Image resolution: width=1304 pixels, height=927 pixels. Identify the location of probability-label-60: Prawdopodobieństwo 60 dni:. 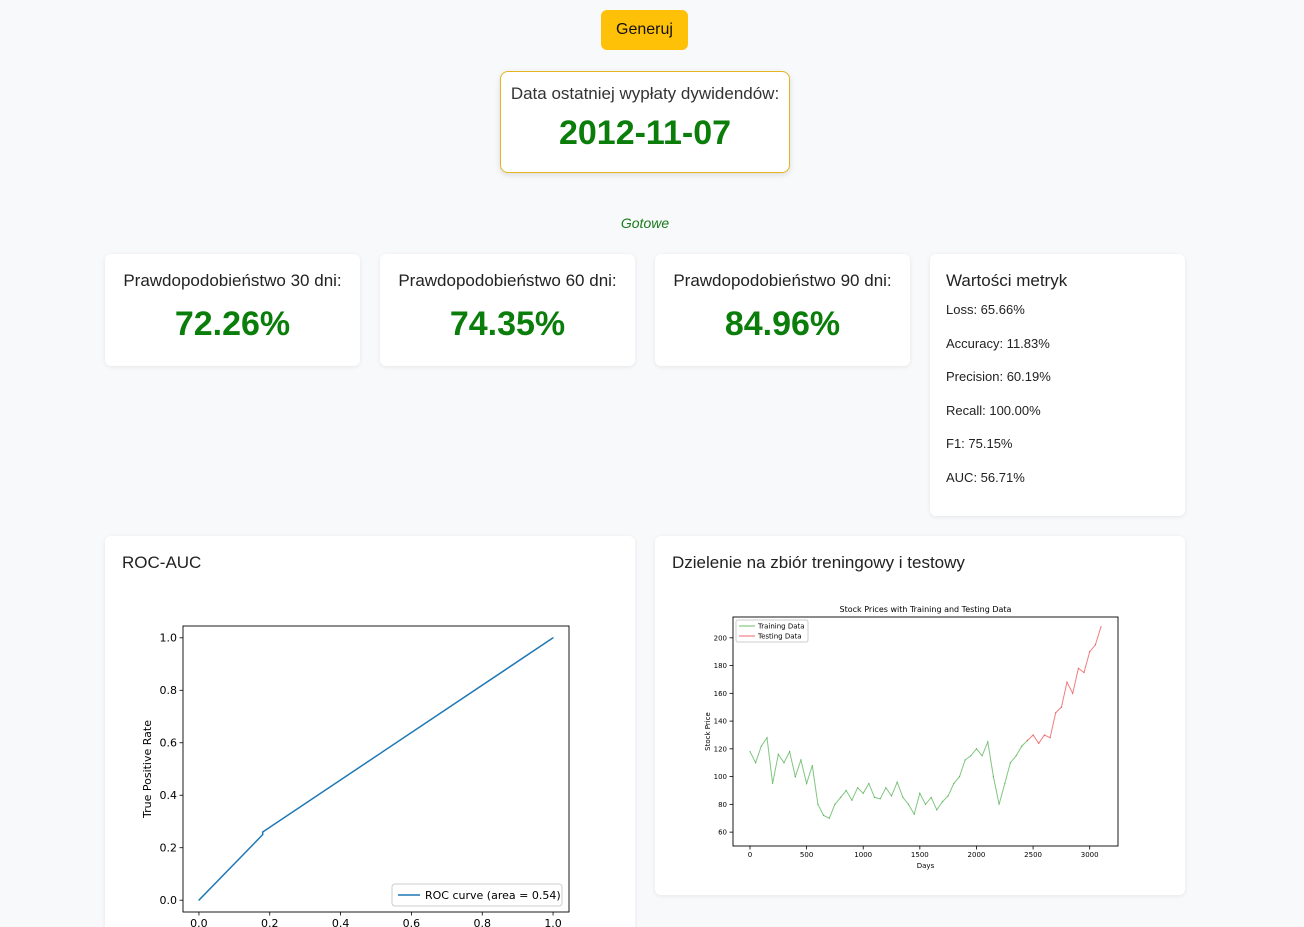
(507, 280).